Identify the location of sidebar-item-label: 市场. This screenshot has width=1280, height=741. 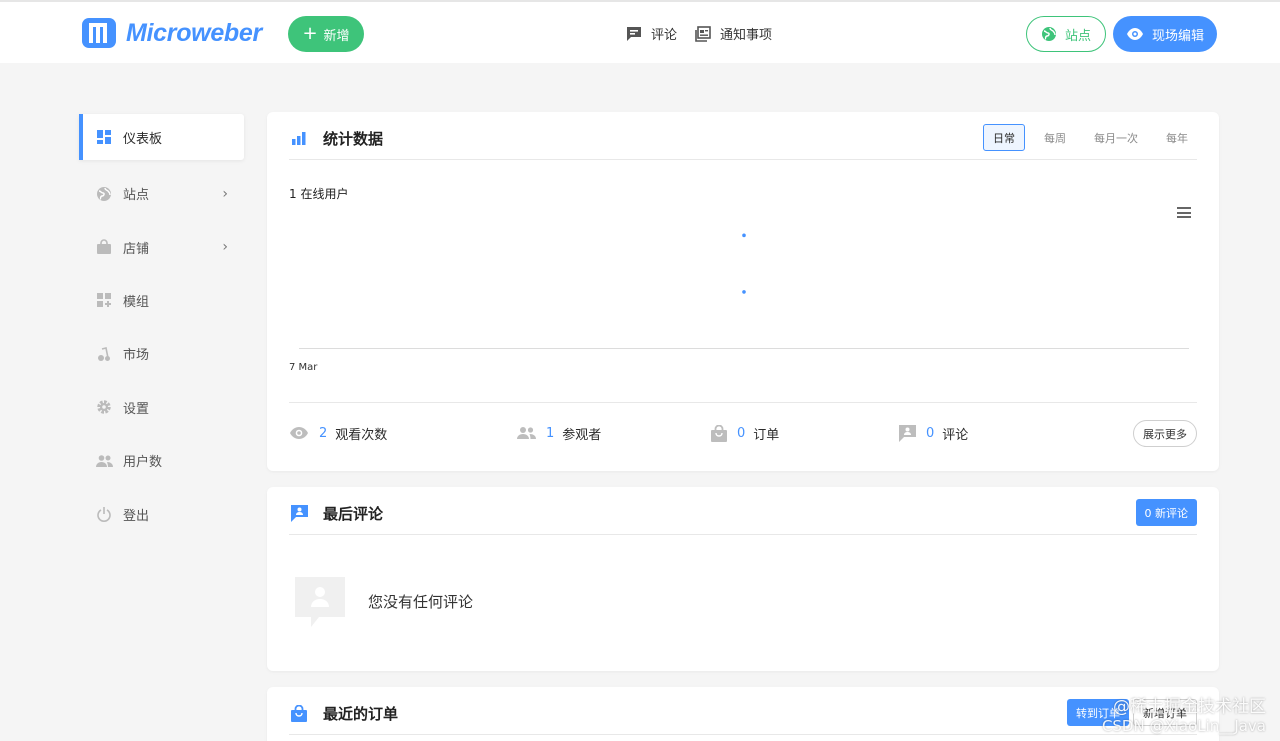
(136, 356).